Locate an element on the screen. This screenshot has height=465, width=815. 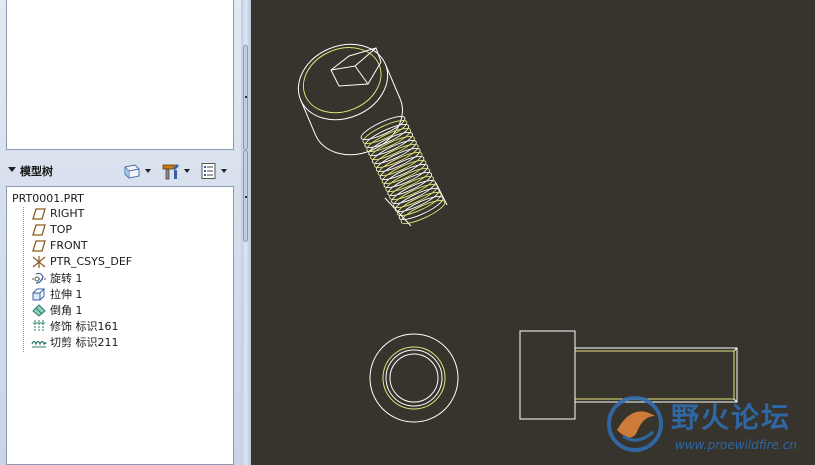
tree-guide-line is located at coordinates (24, 279).